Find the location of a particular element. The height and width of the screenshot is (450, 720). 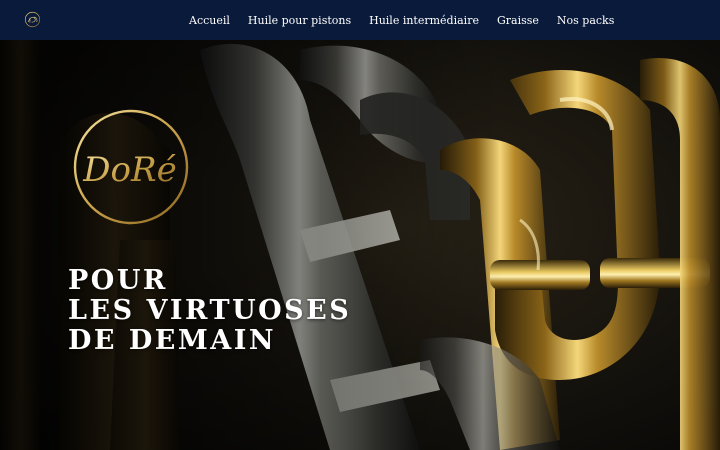

nav-item-huile-intermediaire: Huile intermédiaire is located at coordinates (424, 20).